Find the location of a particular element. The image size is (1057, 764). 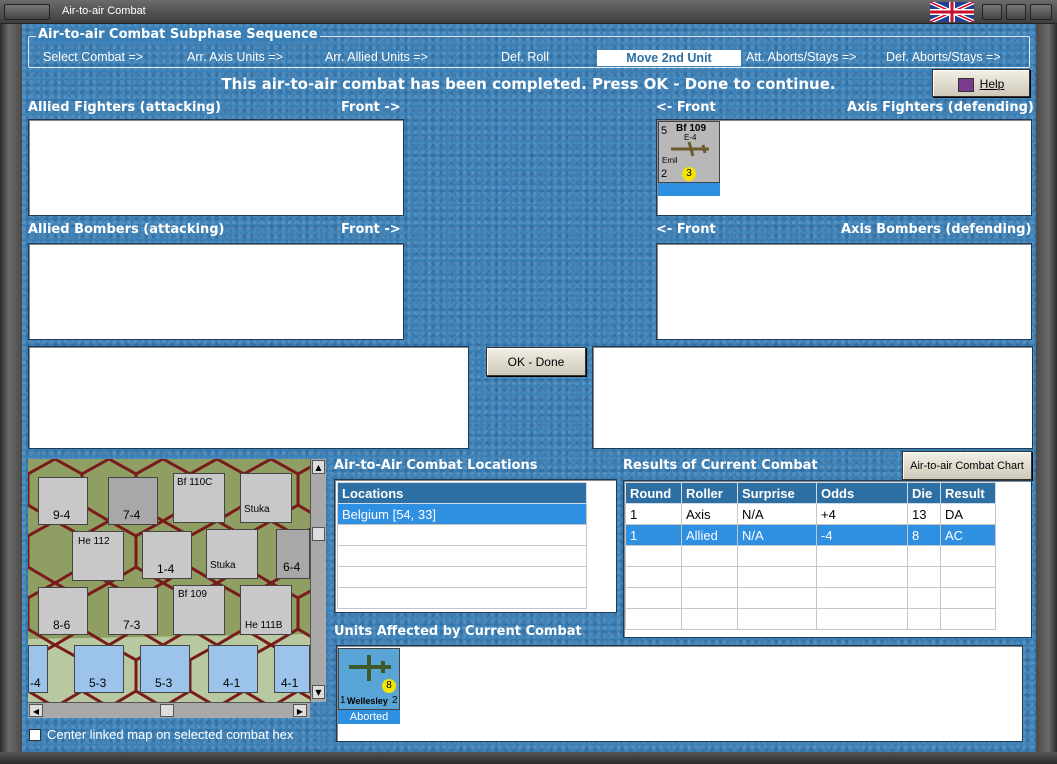

results-title: Results of Current Combat is located at coordinates (720, 465).